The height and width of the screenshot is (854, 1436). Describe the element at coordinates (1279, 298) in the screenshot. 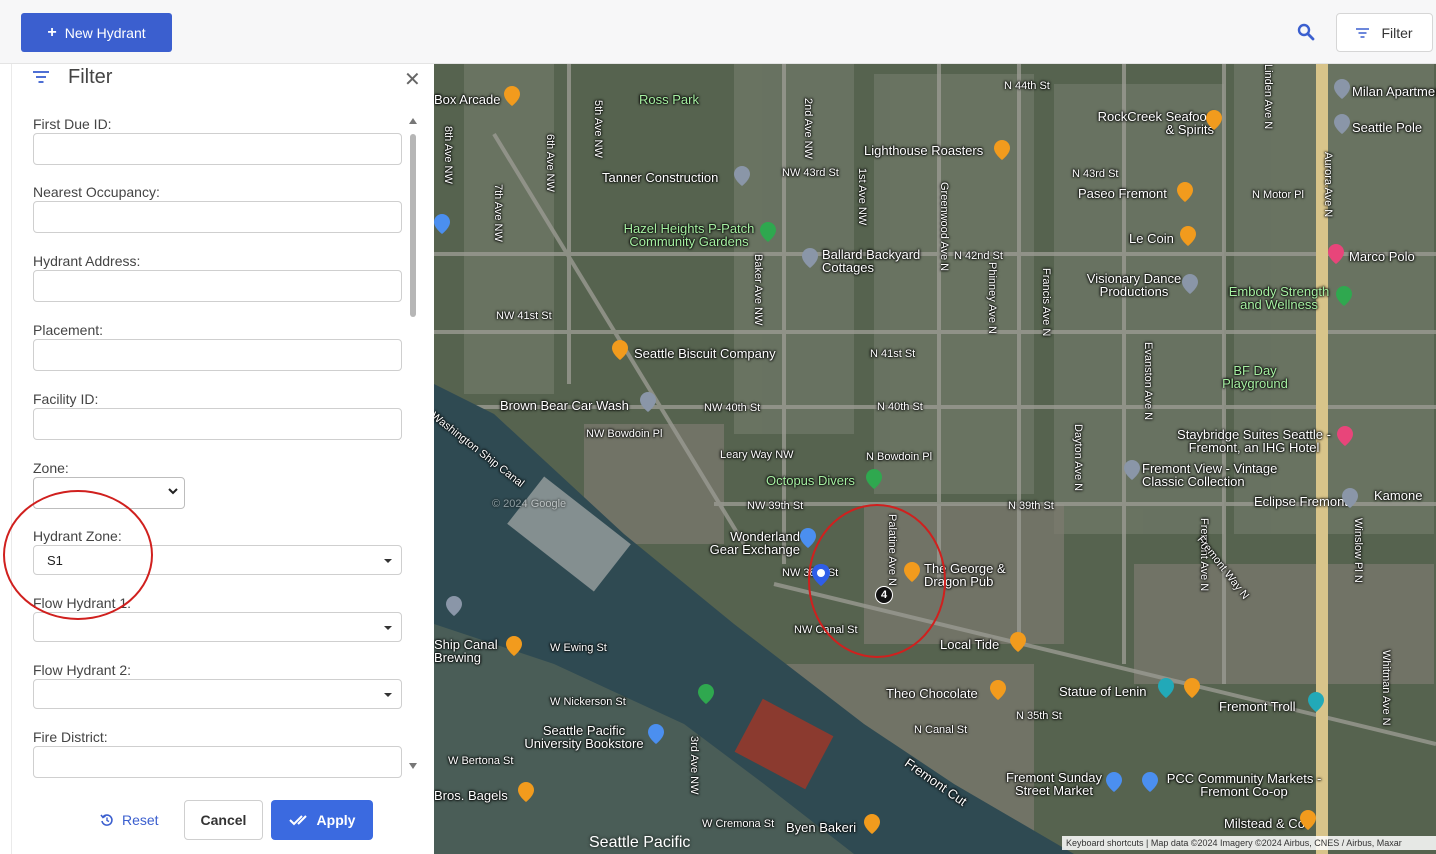

I see `poi-label: Embody Strength and Wellness` at that location.